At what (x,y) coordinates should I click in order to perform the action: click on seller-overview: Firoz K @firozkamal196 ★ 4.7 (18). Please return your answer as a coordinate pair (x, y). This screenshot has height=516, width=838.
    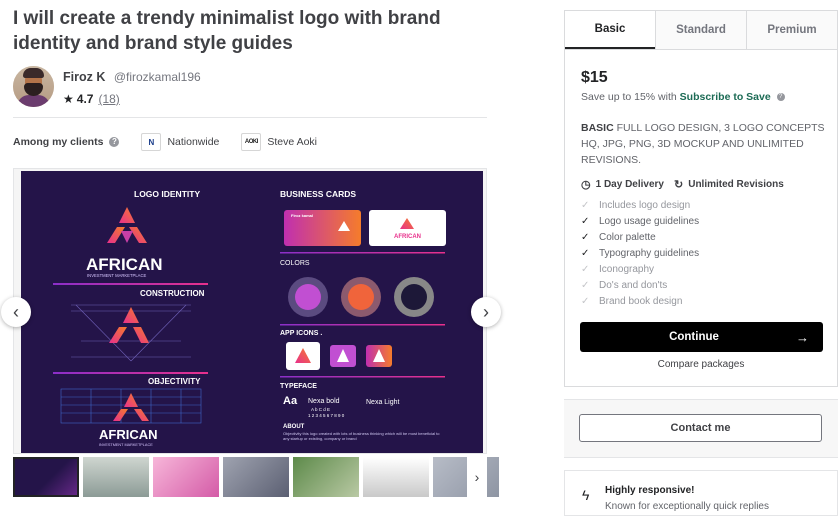
    Looking at the image, I should click on (107, 86).